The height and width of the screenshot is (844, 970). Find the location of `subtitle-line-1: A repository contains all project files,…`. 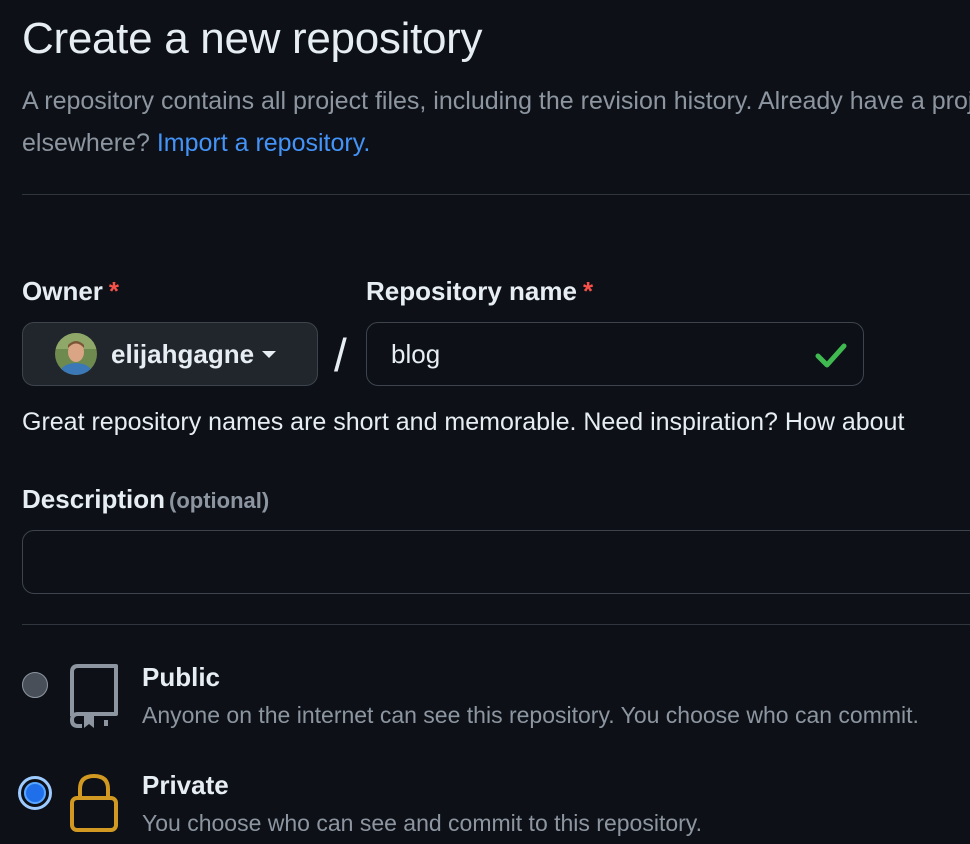

subtitle-line-1: A repository contains all project files,… is located at coordinates (496, 101).